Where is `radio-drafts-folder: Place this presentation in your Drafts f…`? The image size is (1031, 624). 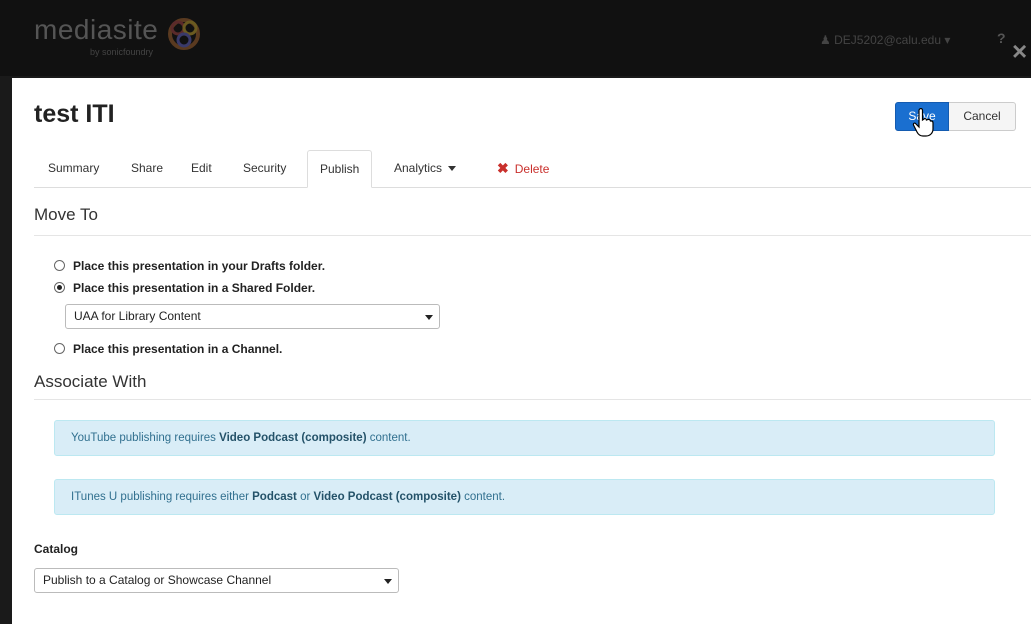
radio-drafts-folder: Place this presentation in your Drafts f… is located at coordinates (189, 266).